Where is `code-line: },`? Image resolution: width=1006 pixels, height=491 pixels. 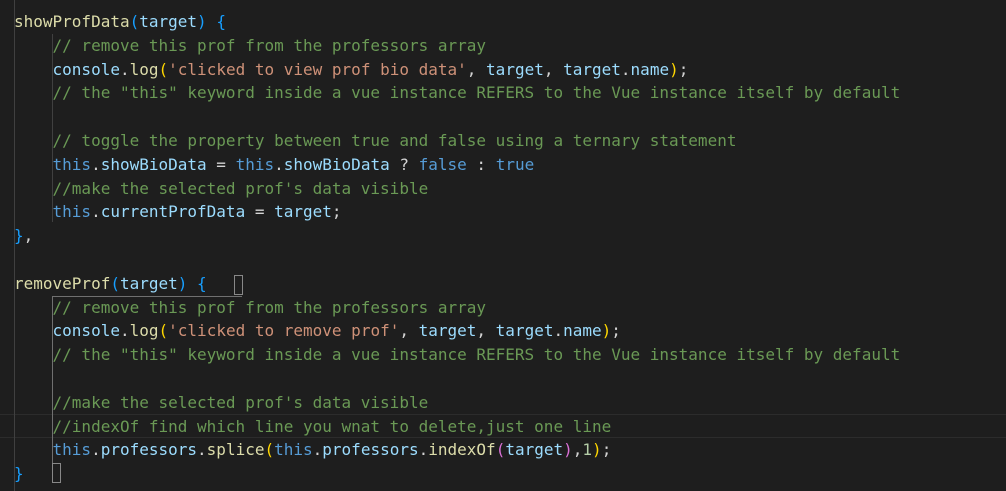 code-line: }, is located at coordinates (23, 236).